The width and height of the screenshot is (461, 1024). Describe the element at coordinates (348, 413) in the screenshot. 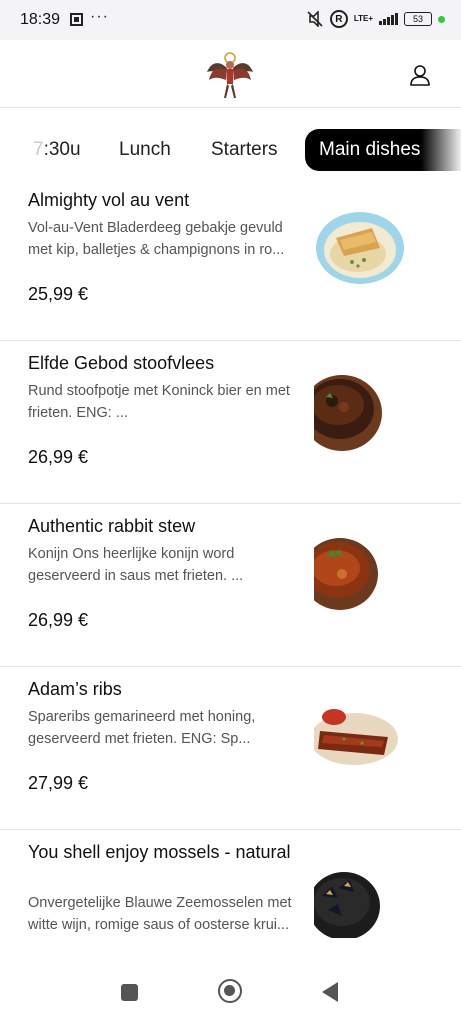

I see `stoofvlees-photo` at that location.